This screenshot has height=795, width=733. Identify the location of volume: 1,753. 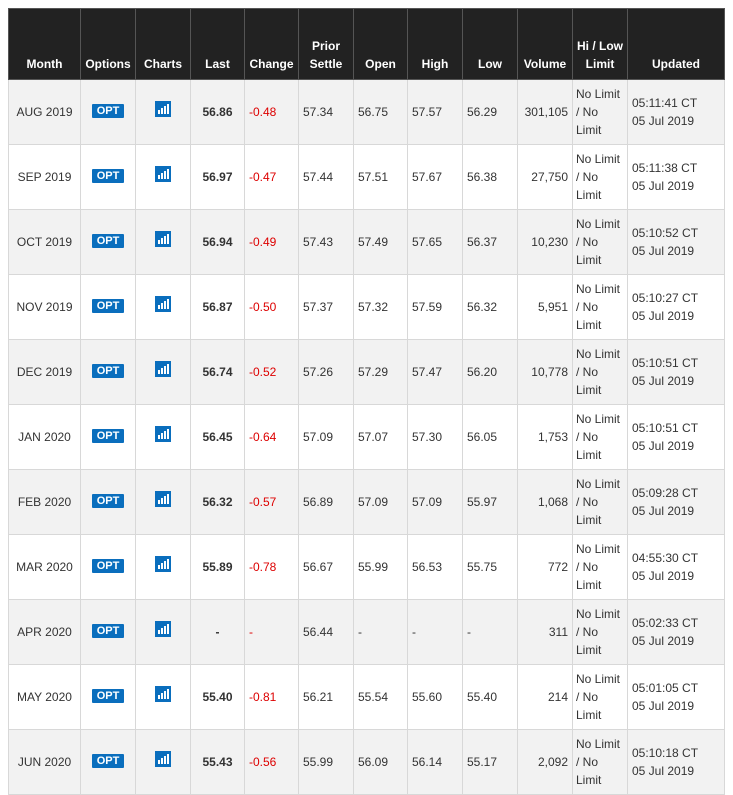
(545, 437).